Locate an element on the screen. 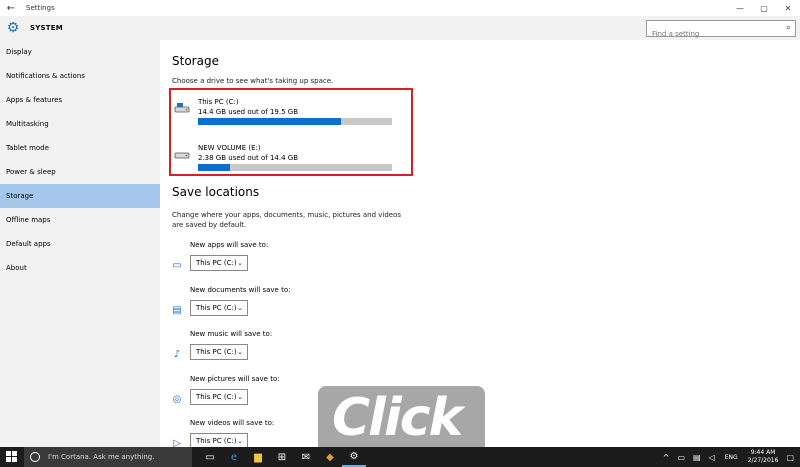 The height and width of the screenshot is (467, 800). network-icon: ▤ is located at coordinates (697, 457).